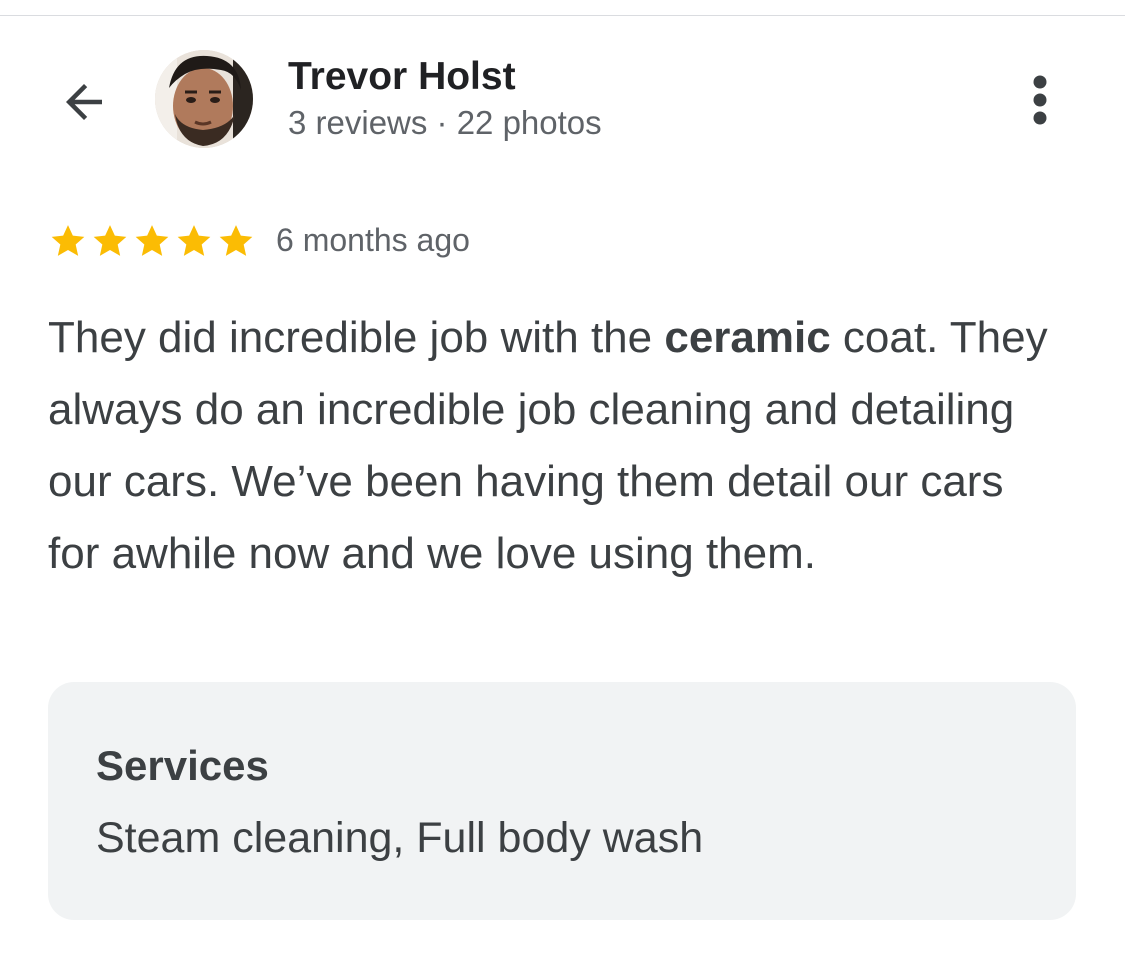  What do you see at coordinates (182, 765) in the screenshot?
I see `services-title: Services` at bounding box center [182, 765].